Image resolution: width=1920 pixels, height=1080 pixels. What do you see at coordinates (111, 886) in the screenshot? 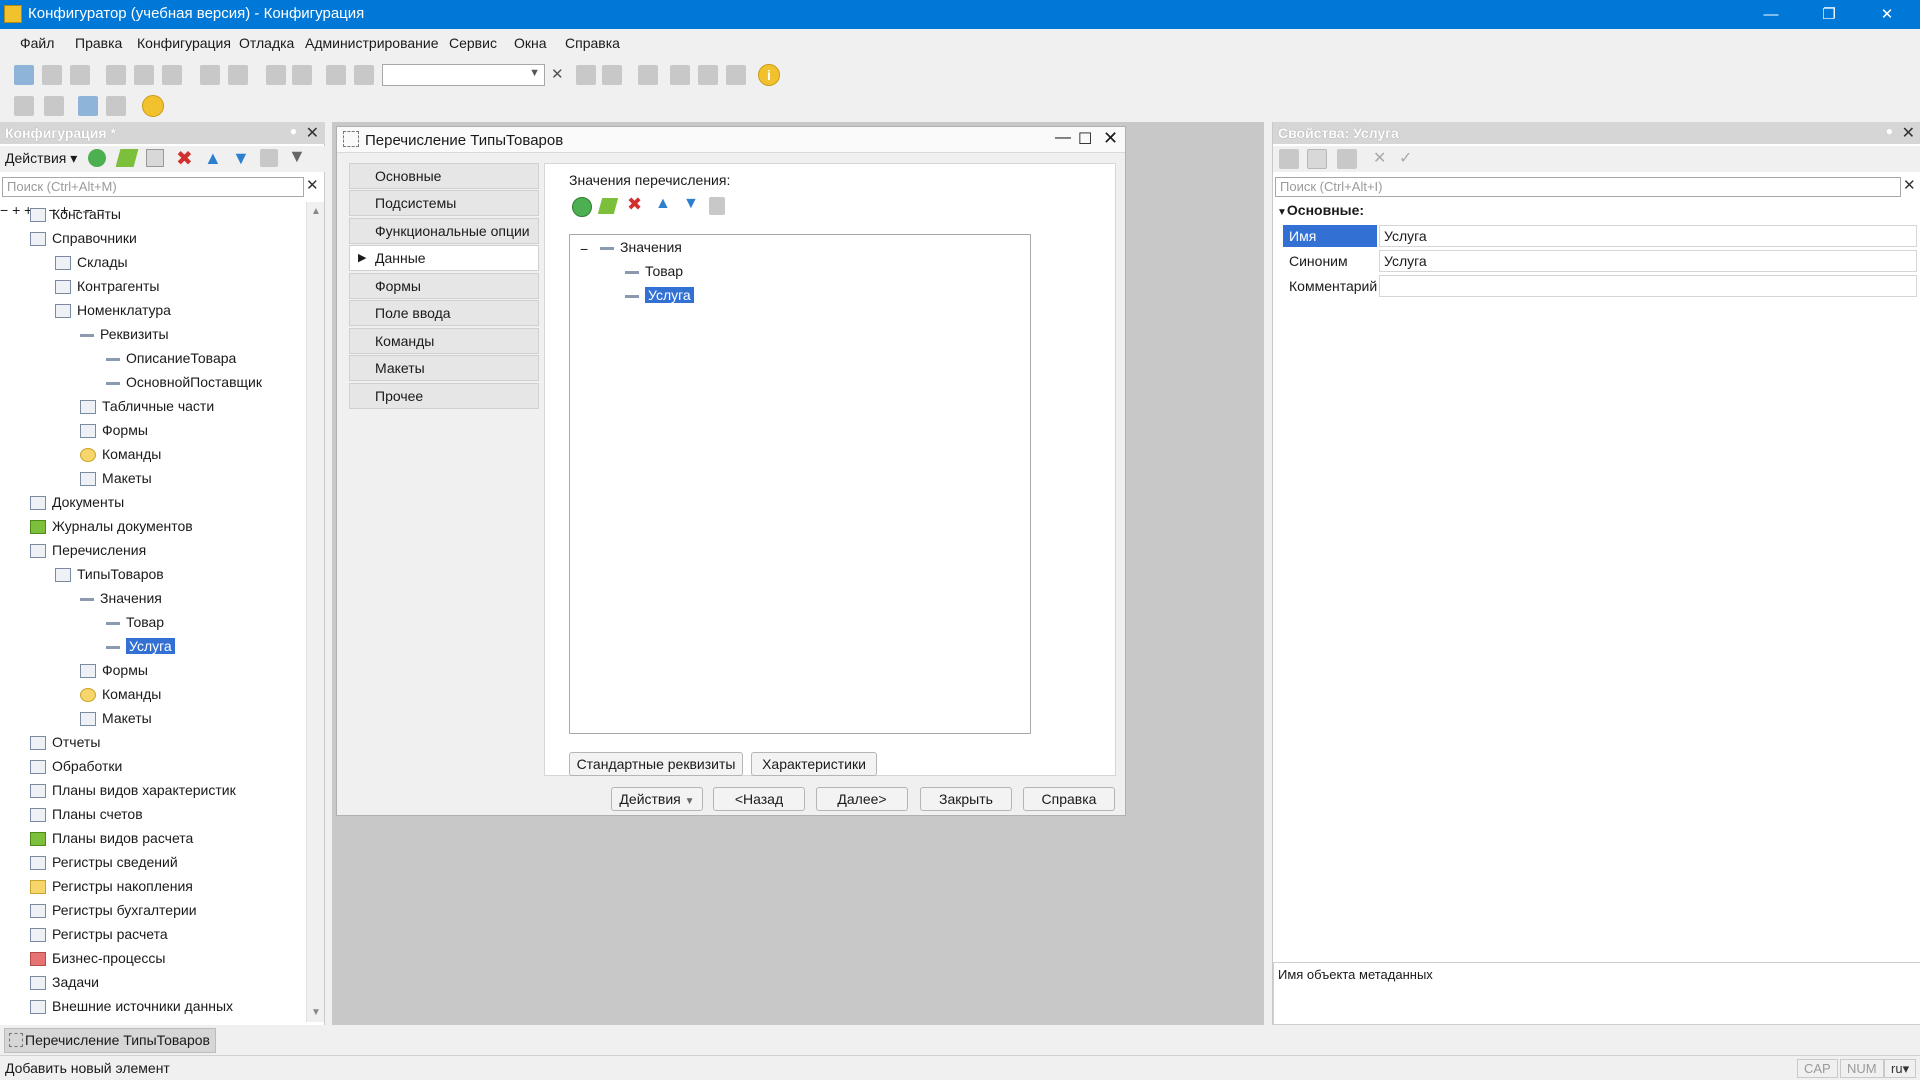
I see `tree-item-accumulation-registers: Регистры накопления` at bounding box center [111, 886].